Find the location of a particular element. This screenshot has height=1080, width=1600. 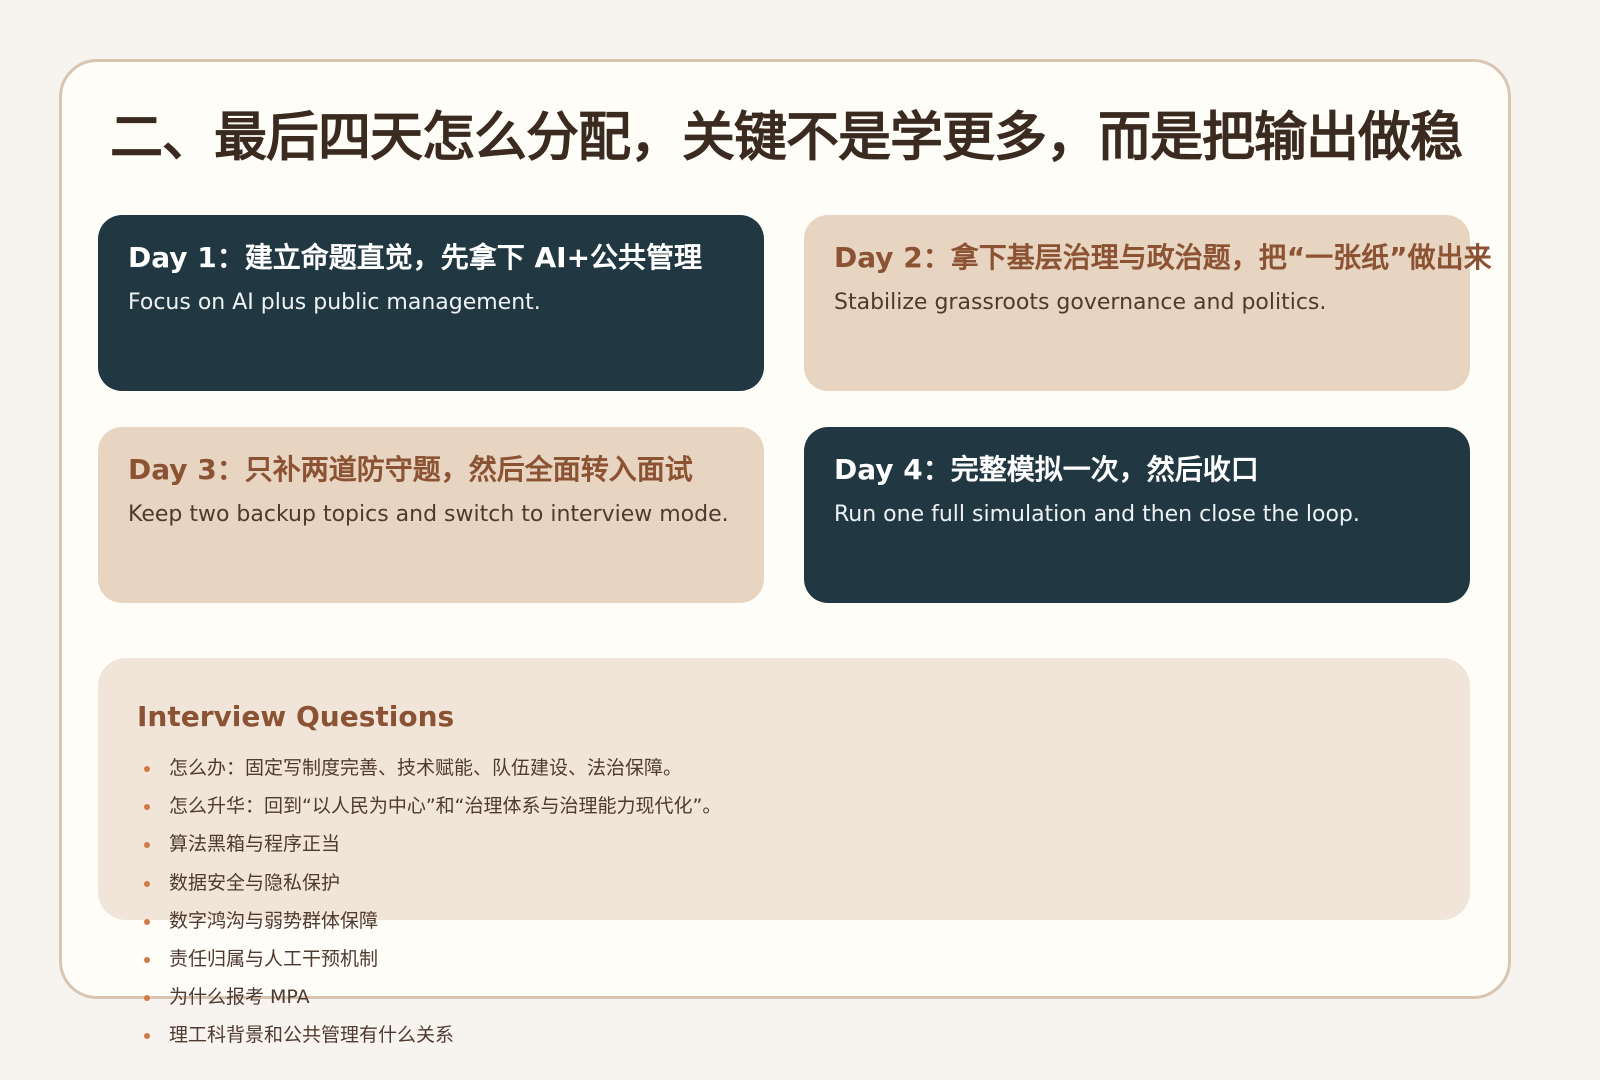

interview-question-item: 怎么升华：回到“以人民为中心”和“治理体系与治理能力现代化”。 is located at coordinates (432, 808).